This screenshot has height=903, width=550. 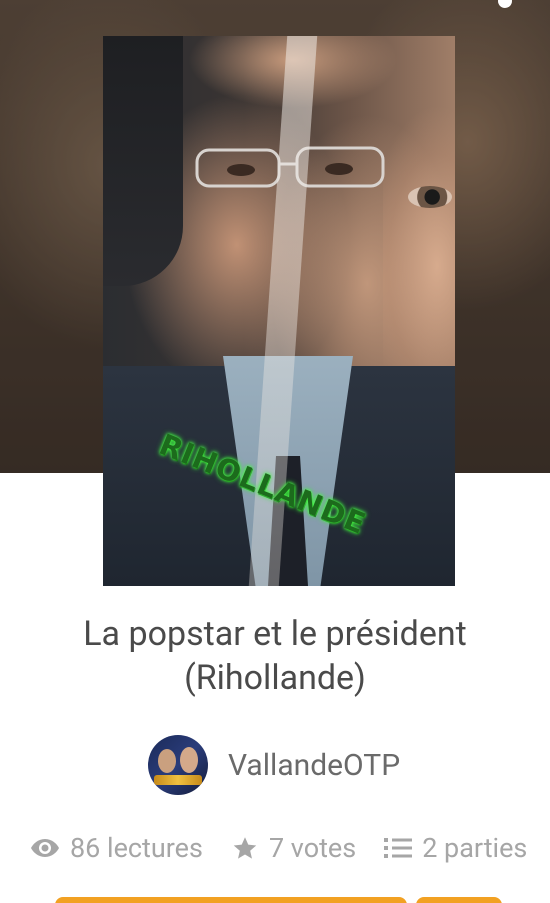 What do you see at coordinates (275, 656) in the screenshot?
I see `story-title: La popstar et le président (Rihollande)` at bounding box center [275, 656].